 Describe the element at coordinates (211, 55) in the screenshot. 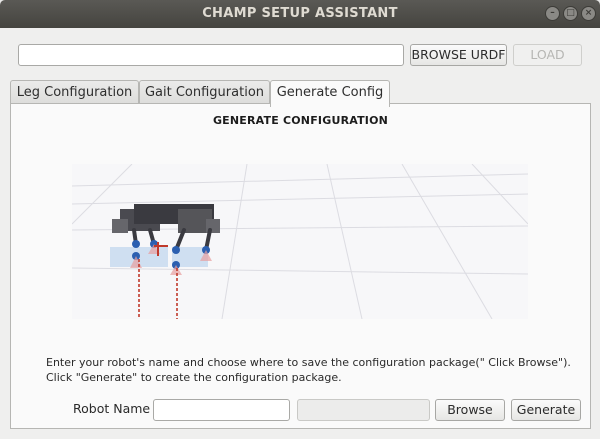

I see `urdf-path-input` at that location.